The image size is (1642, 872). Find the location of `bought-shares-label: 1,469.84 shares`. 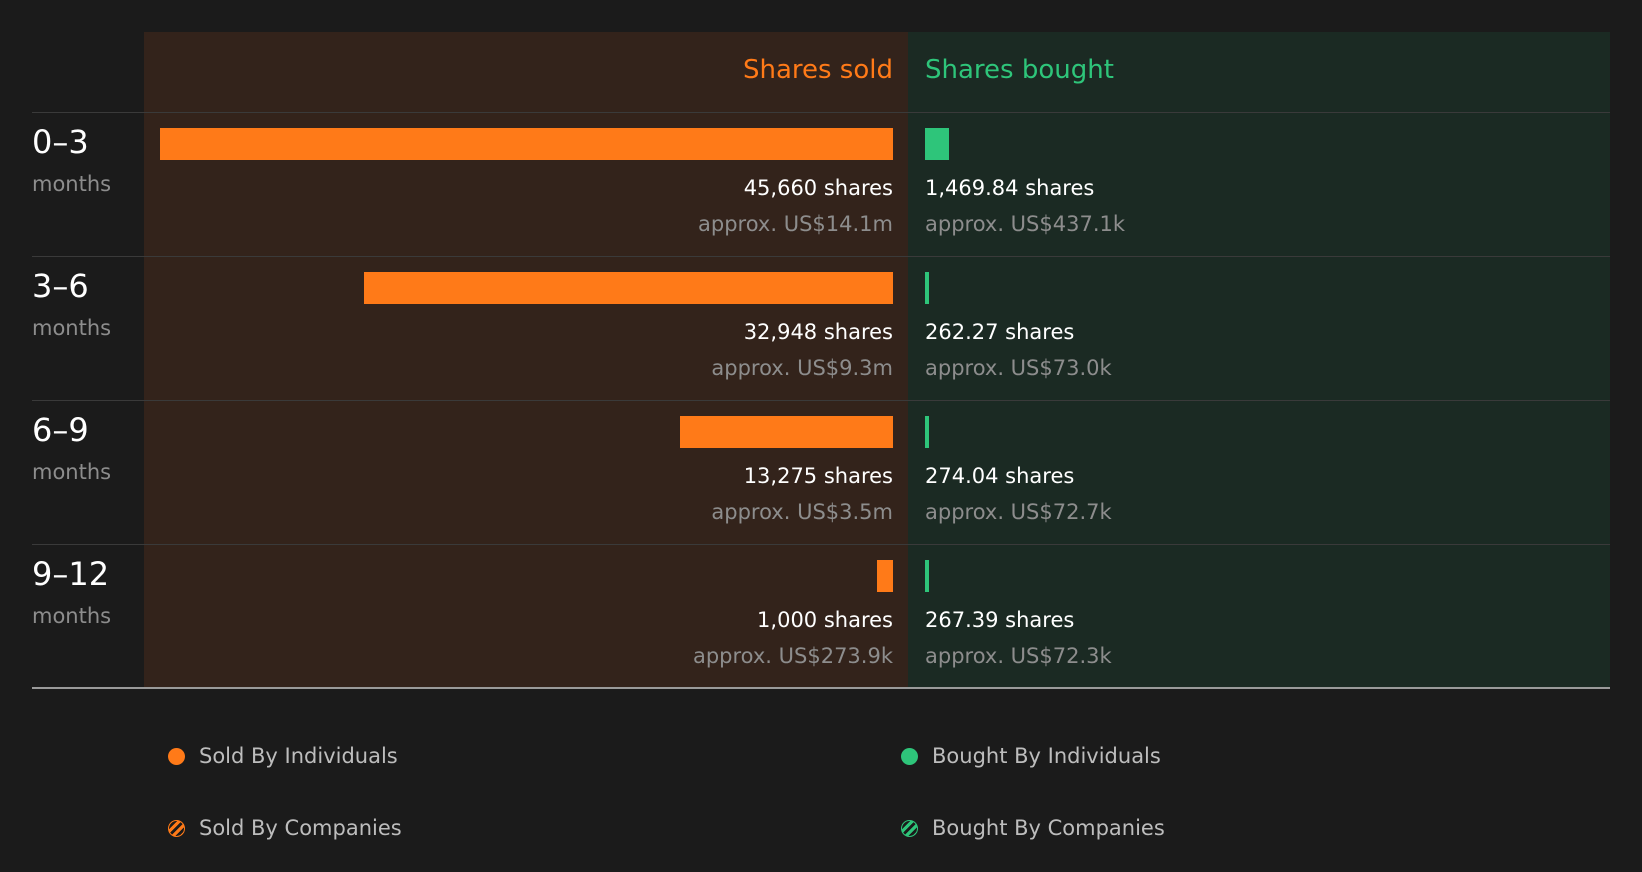

bought-shares-label: 1,469.84 shares is located at coordinates (1010, 188).